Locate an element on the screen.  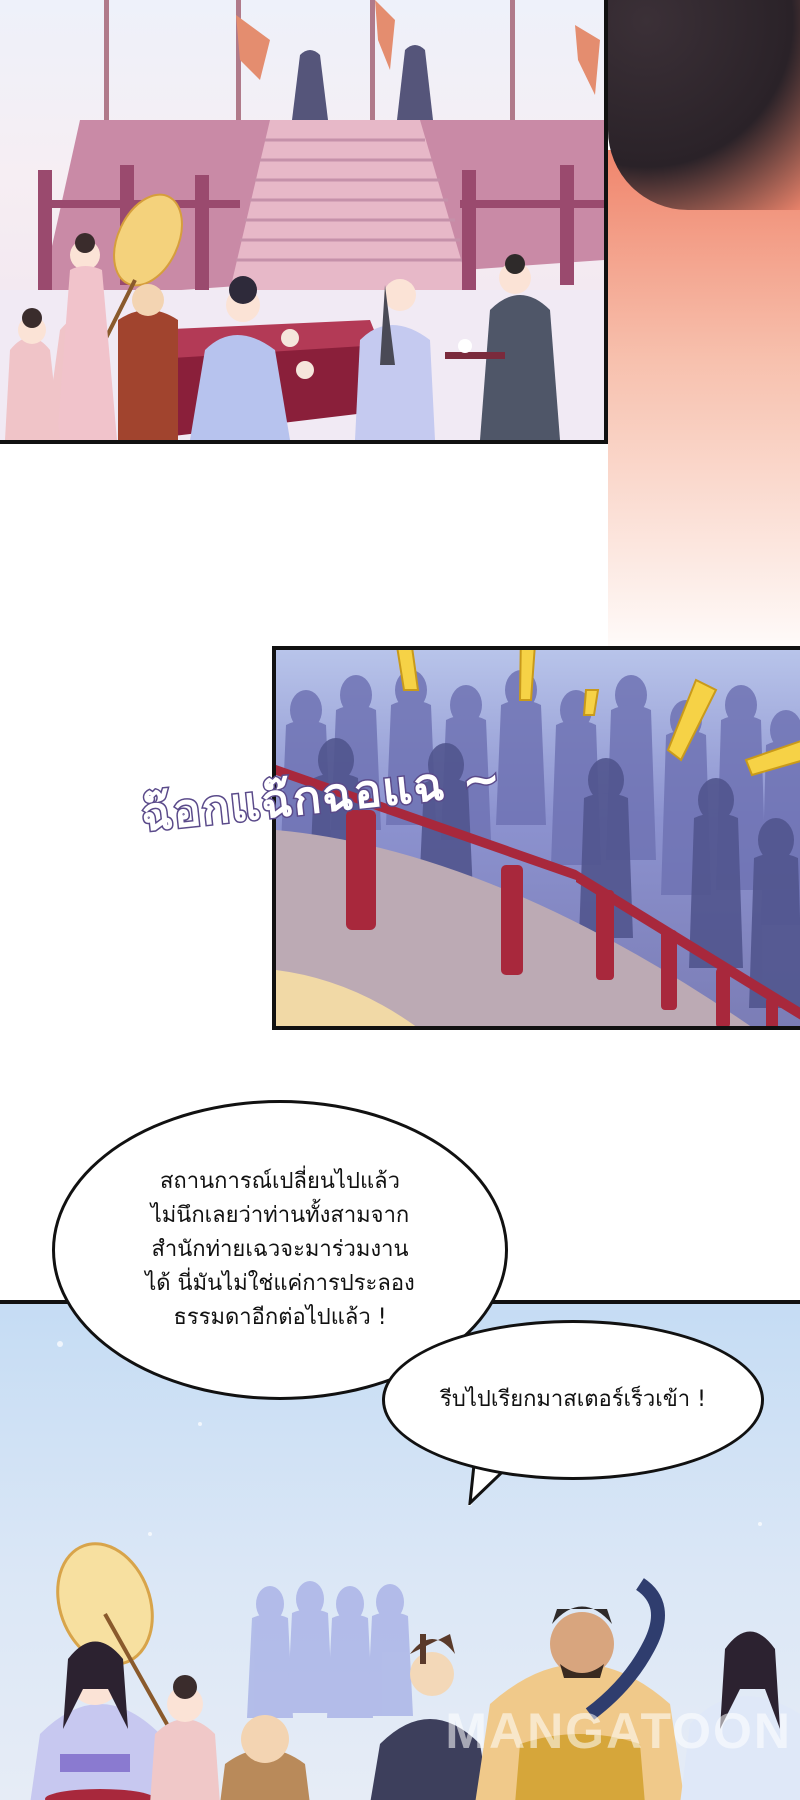
speech-bubble-text: รีบไปเรียกมาสเตอร์เร็วเข้า ! is located at coordinates (573, 1399).